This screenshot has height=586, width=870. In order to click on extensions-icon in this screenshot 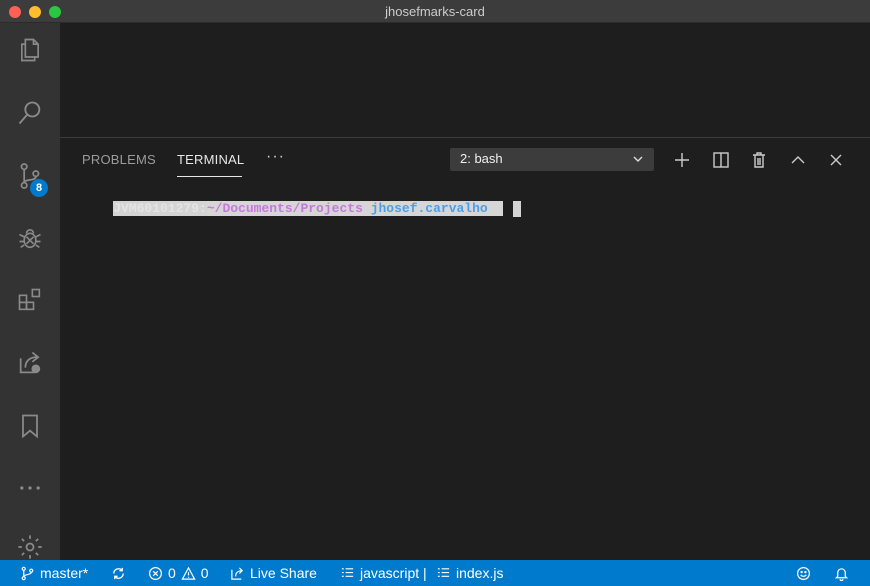, I will do `click(29, 299)`.